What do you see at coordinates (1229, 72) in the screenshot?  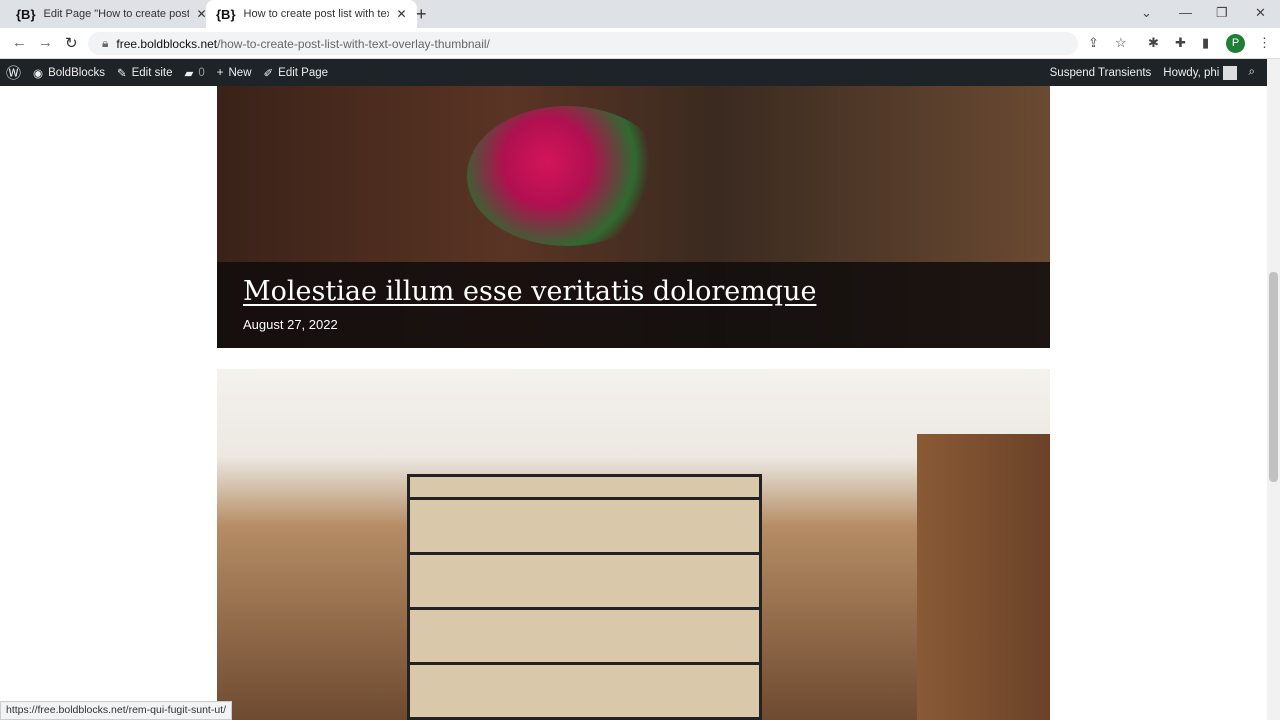 I see `user-avatar` at bounding box center [1229, 72].